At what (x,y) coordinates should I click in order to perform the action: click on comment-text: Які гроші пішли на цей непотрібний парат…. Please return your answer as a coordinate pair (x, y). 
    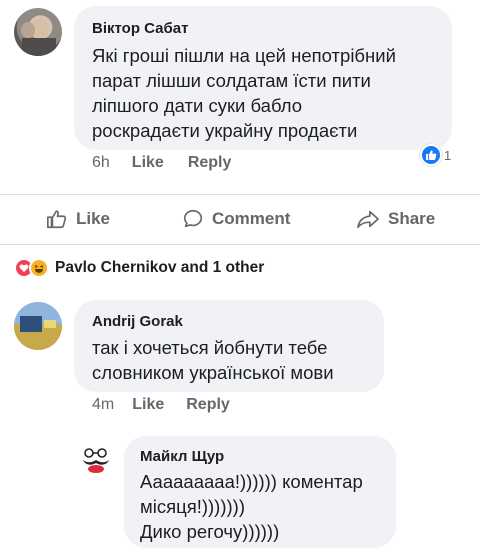
    Looking at the image, I should click on (244, 93).